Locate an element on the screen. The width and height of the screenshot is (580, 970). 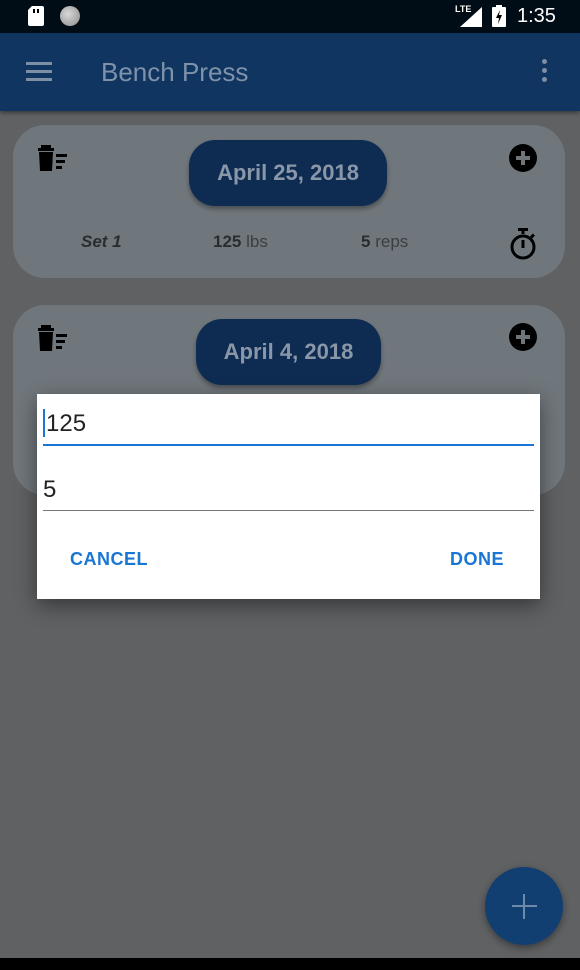
weight-input: 125 is located at coordinates (288, 427).